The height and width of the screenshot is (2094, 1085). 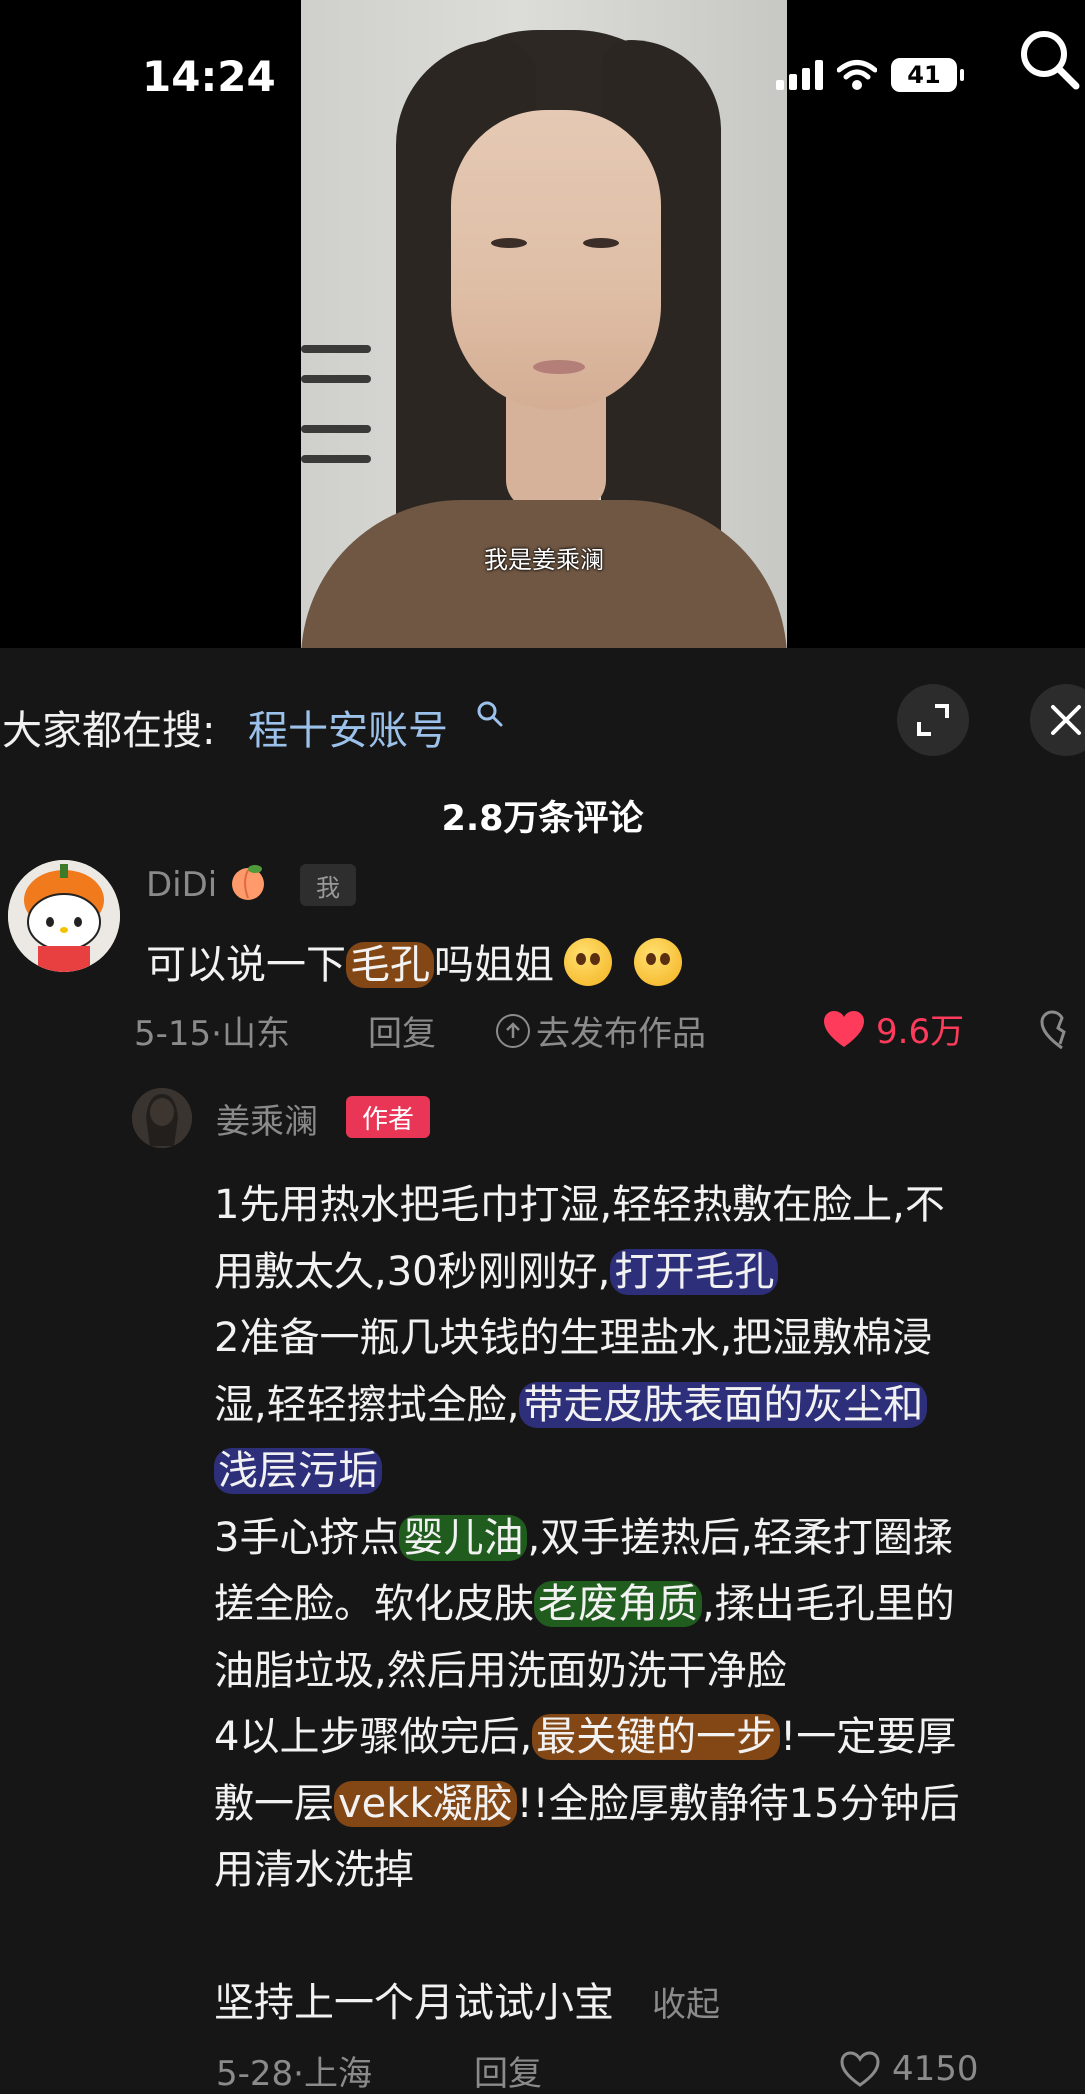 I want to click on reply-username: 姜乘澜, so click(x=267, y=1118).